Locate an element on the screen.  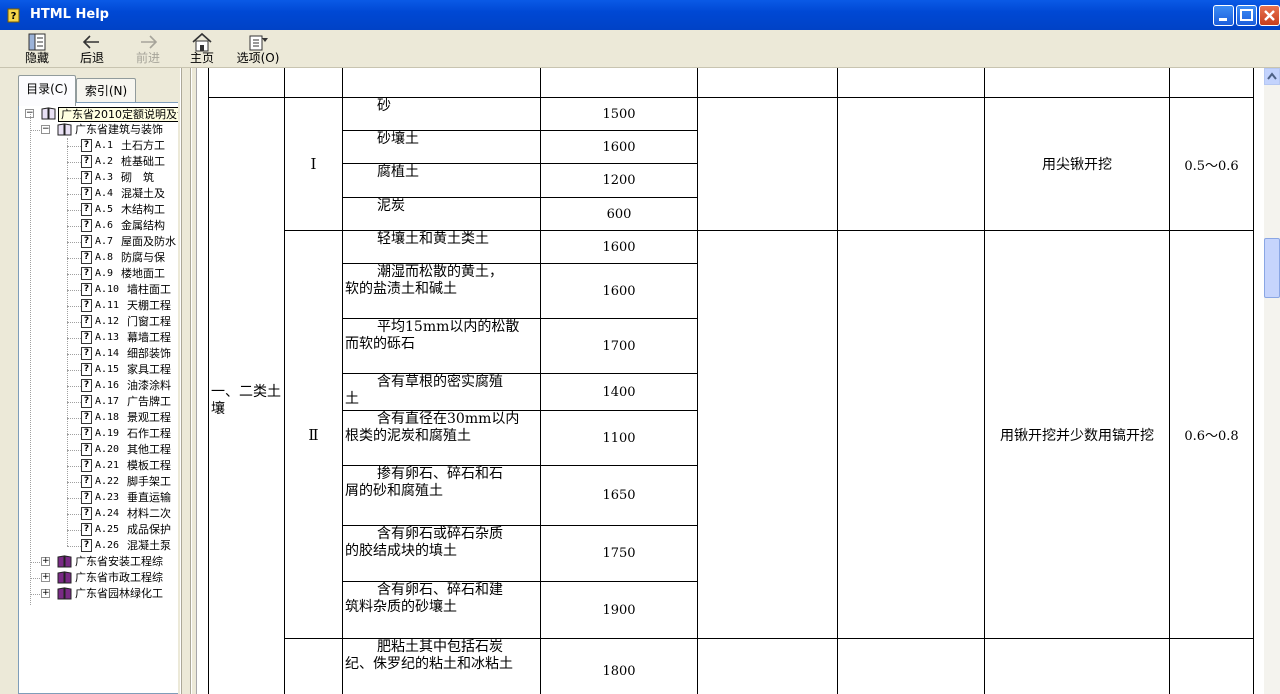
tree-item-a-17: ? A.17 广告牌工 is located at coordinates (126, 402).